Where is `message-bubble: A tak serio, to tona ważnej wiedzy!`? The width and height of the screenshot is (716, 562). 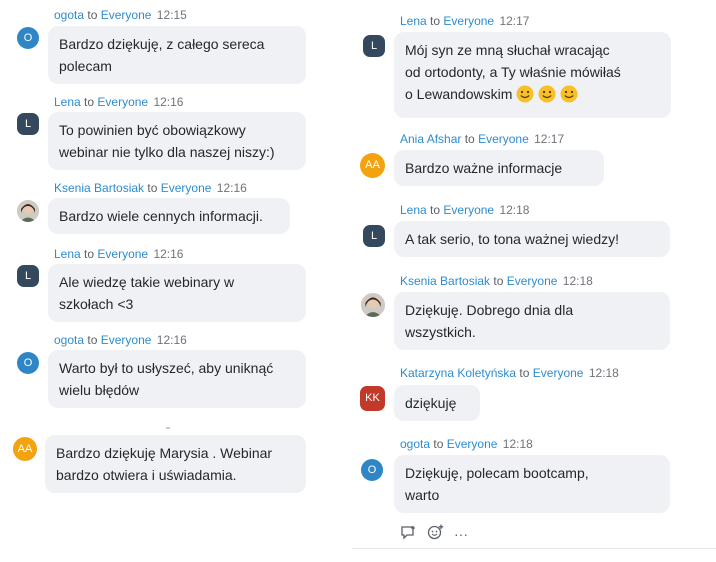 message-bubble: A tak serio, to tona ważnej wiedzy! is located at coordinates (532, 239).